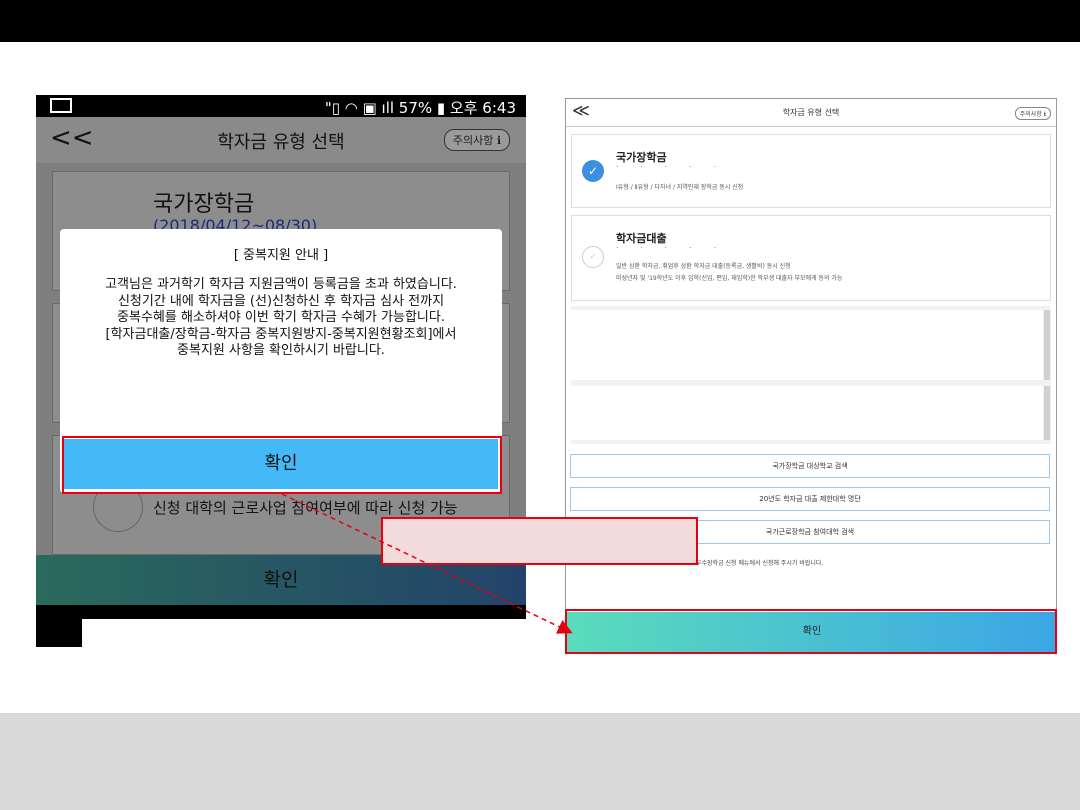  I want to click on slide-bottom-bar, so click(540, 761).